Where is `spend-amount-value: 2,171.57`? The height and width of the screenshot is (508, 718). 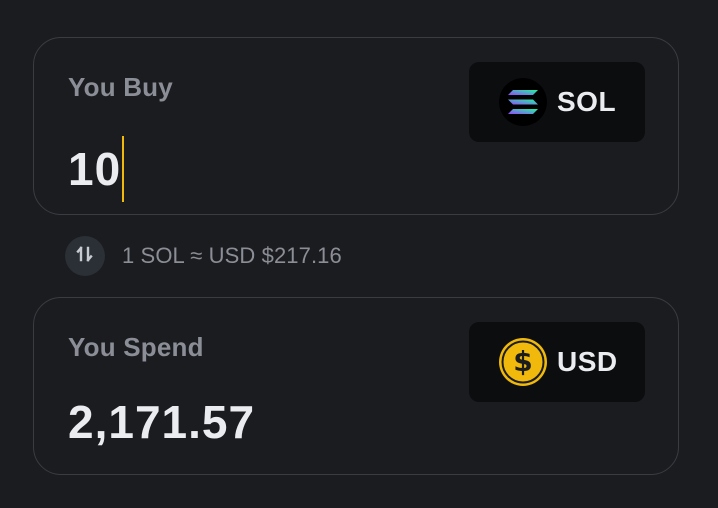
spend-amount-value: 2,171.57 is located at coordinates (162, 422).